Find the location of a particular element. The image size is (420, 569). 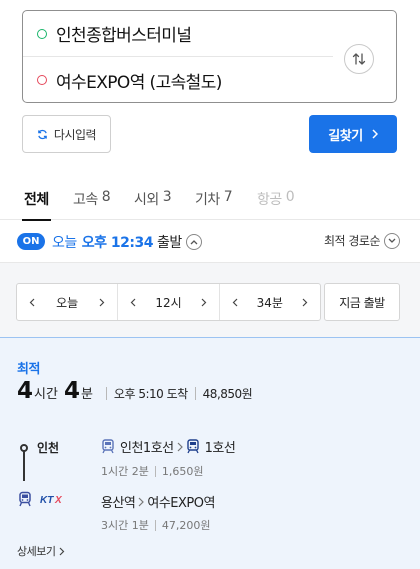

origin-dot-icon is located at coordinates (42, 33).